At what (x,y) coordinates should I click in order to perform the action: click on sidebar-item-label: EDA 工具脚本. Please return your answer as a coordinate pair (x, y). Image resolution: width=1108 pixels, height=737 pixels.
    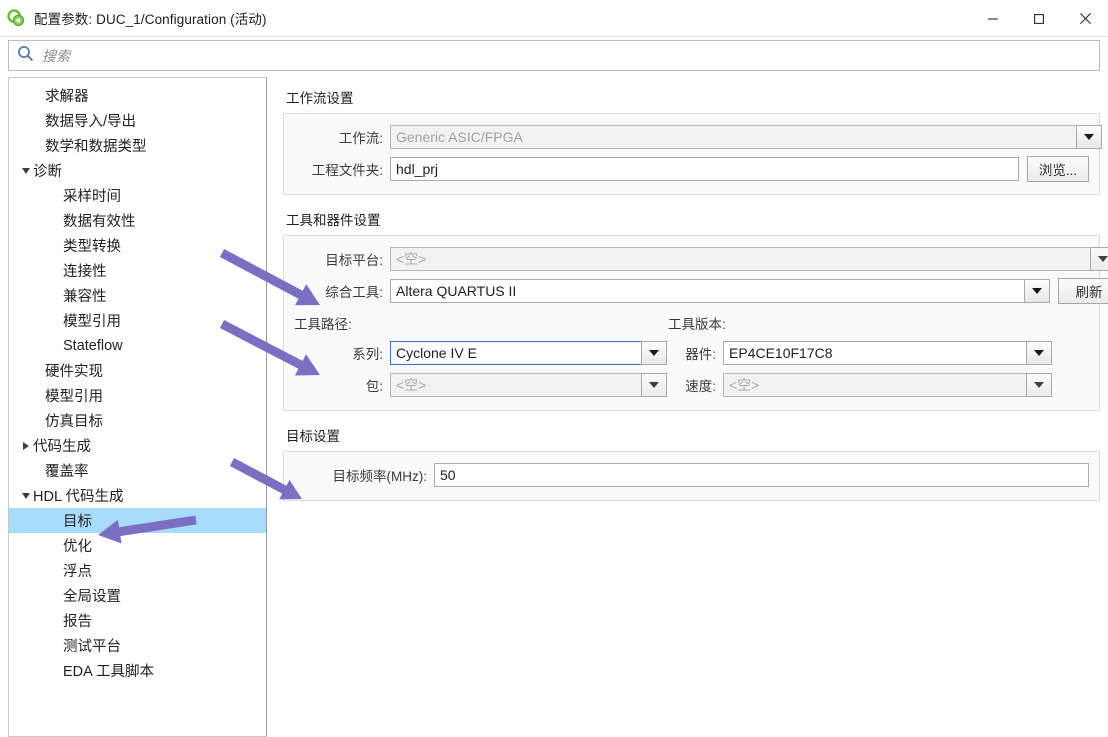
    Looking at the image, I should click on (109, 672).